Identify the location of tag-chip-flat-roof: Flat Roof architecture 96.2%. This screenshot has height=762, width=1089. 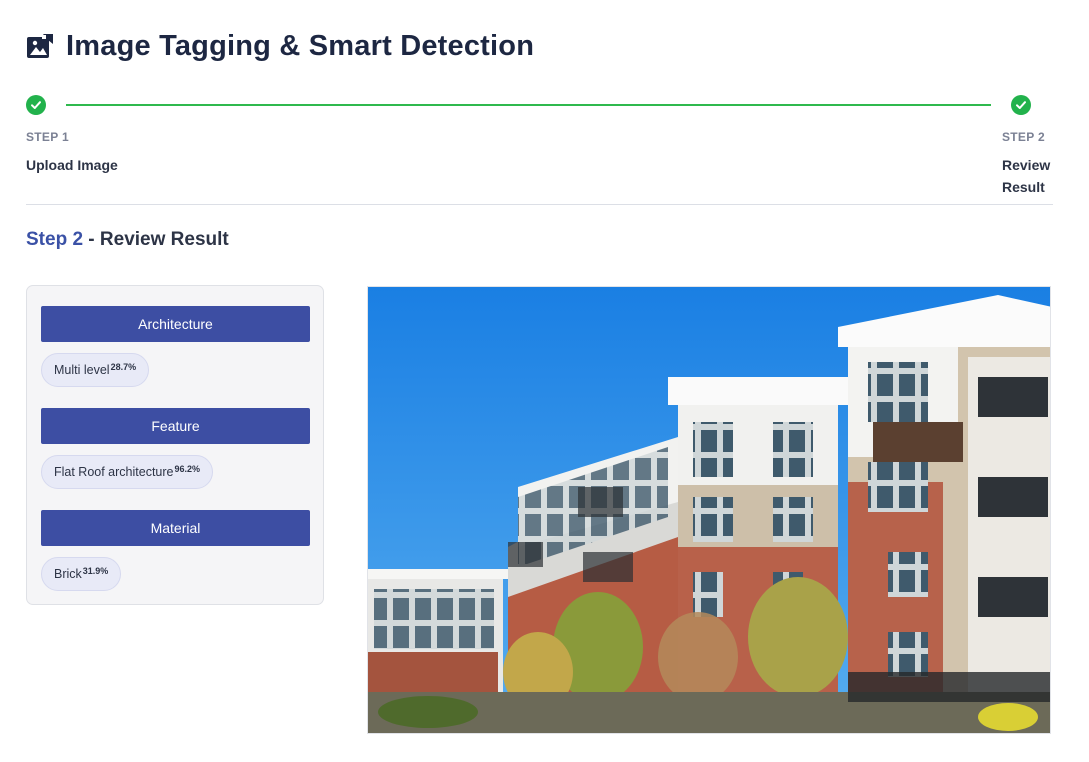
(127, 472).